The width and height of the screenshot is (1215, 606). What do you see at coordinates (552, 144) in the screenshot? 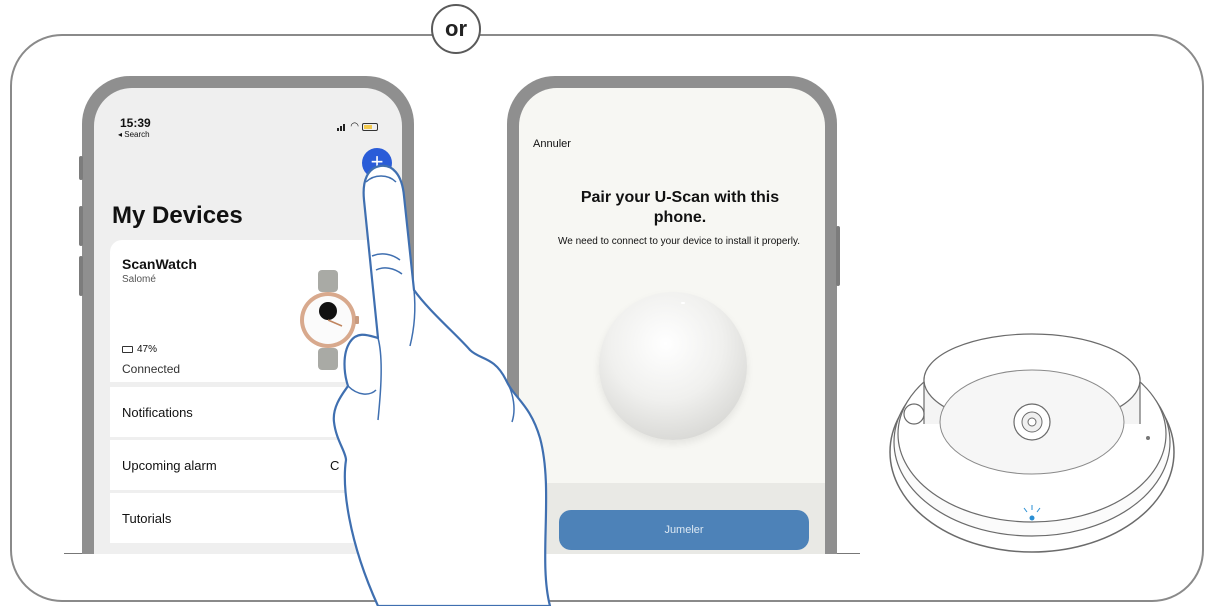
I see `cancel-button: Annuler` at bounding box center [552, 144].